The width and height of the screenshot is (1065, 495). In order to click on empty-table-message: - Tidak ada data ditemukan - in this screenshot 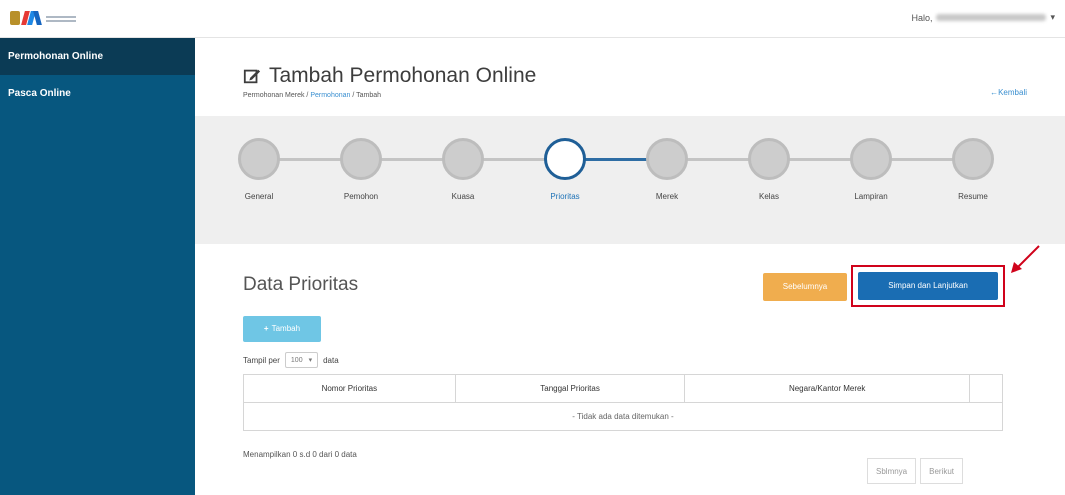, I will do `click(623, 416)`.